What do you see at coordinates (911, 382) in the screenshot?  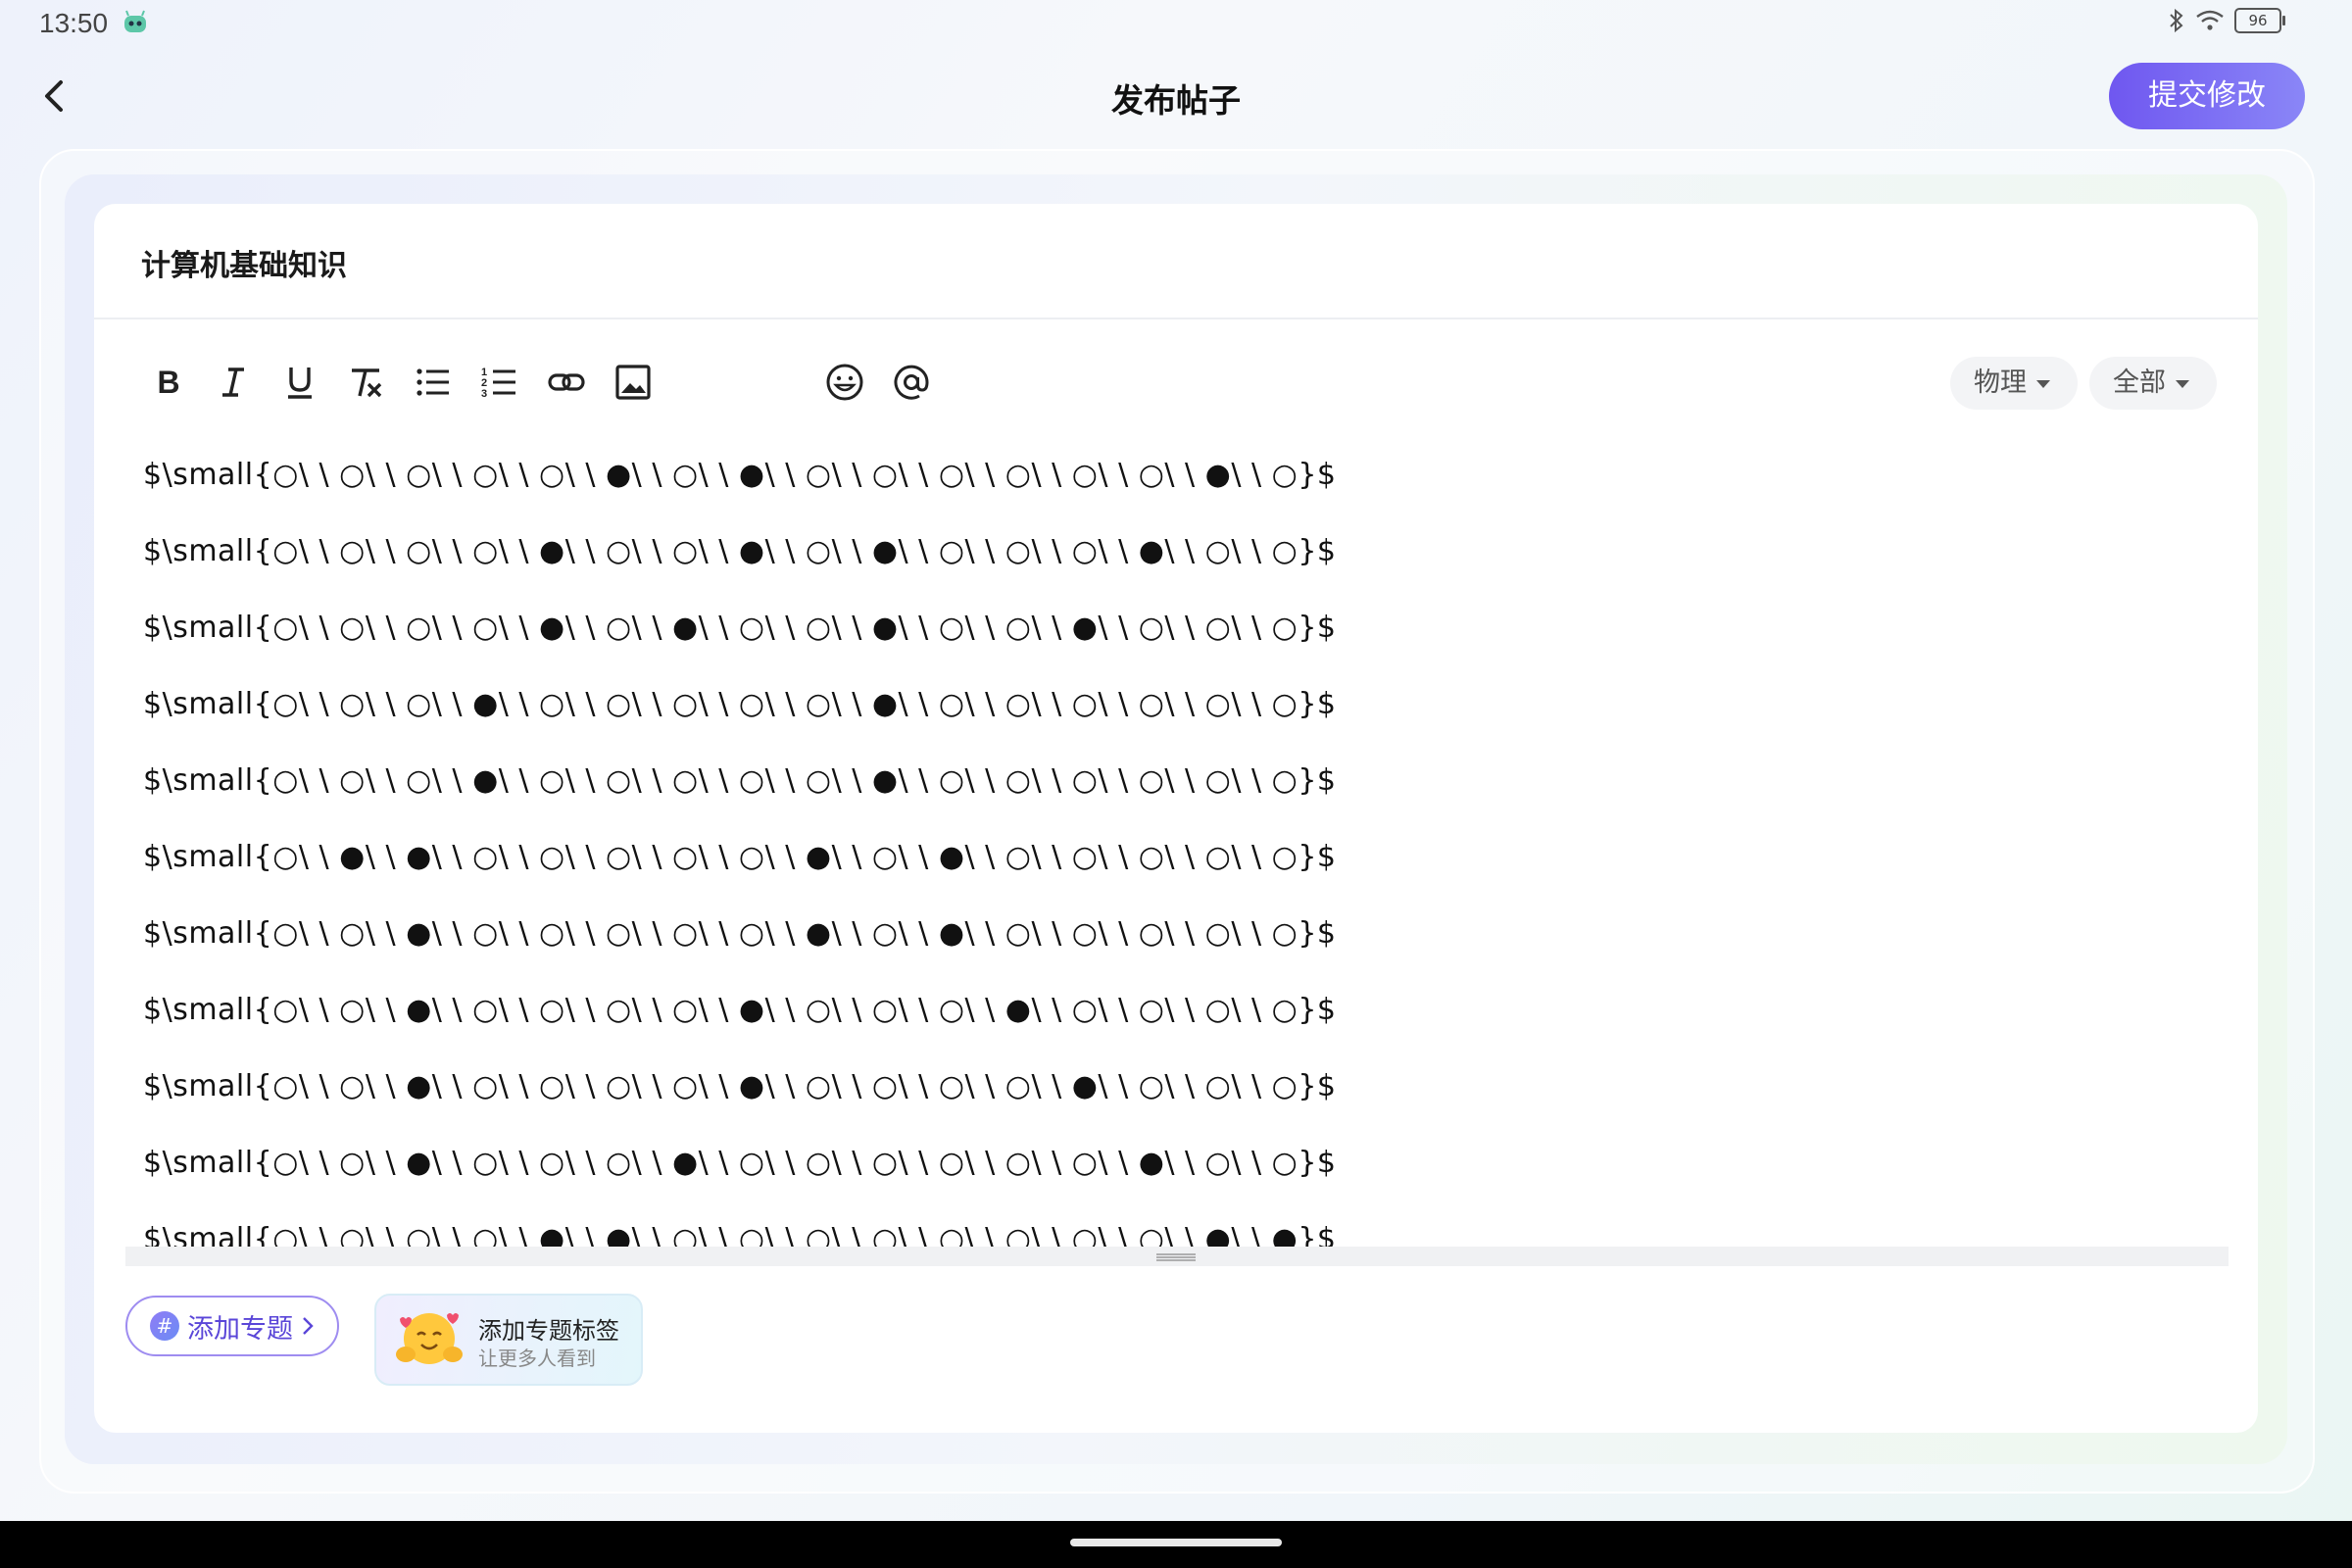 I see `mention-icon` at bounding box center [911, 382].